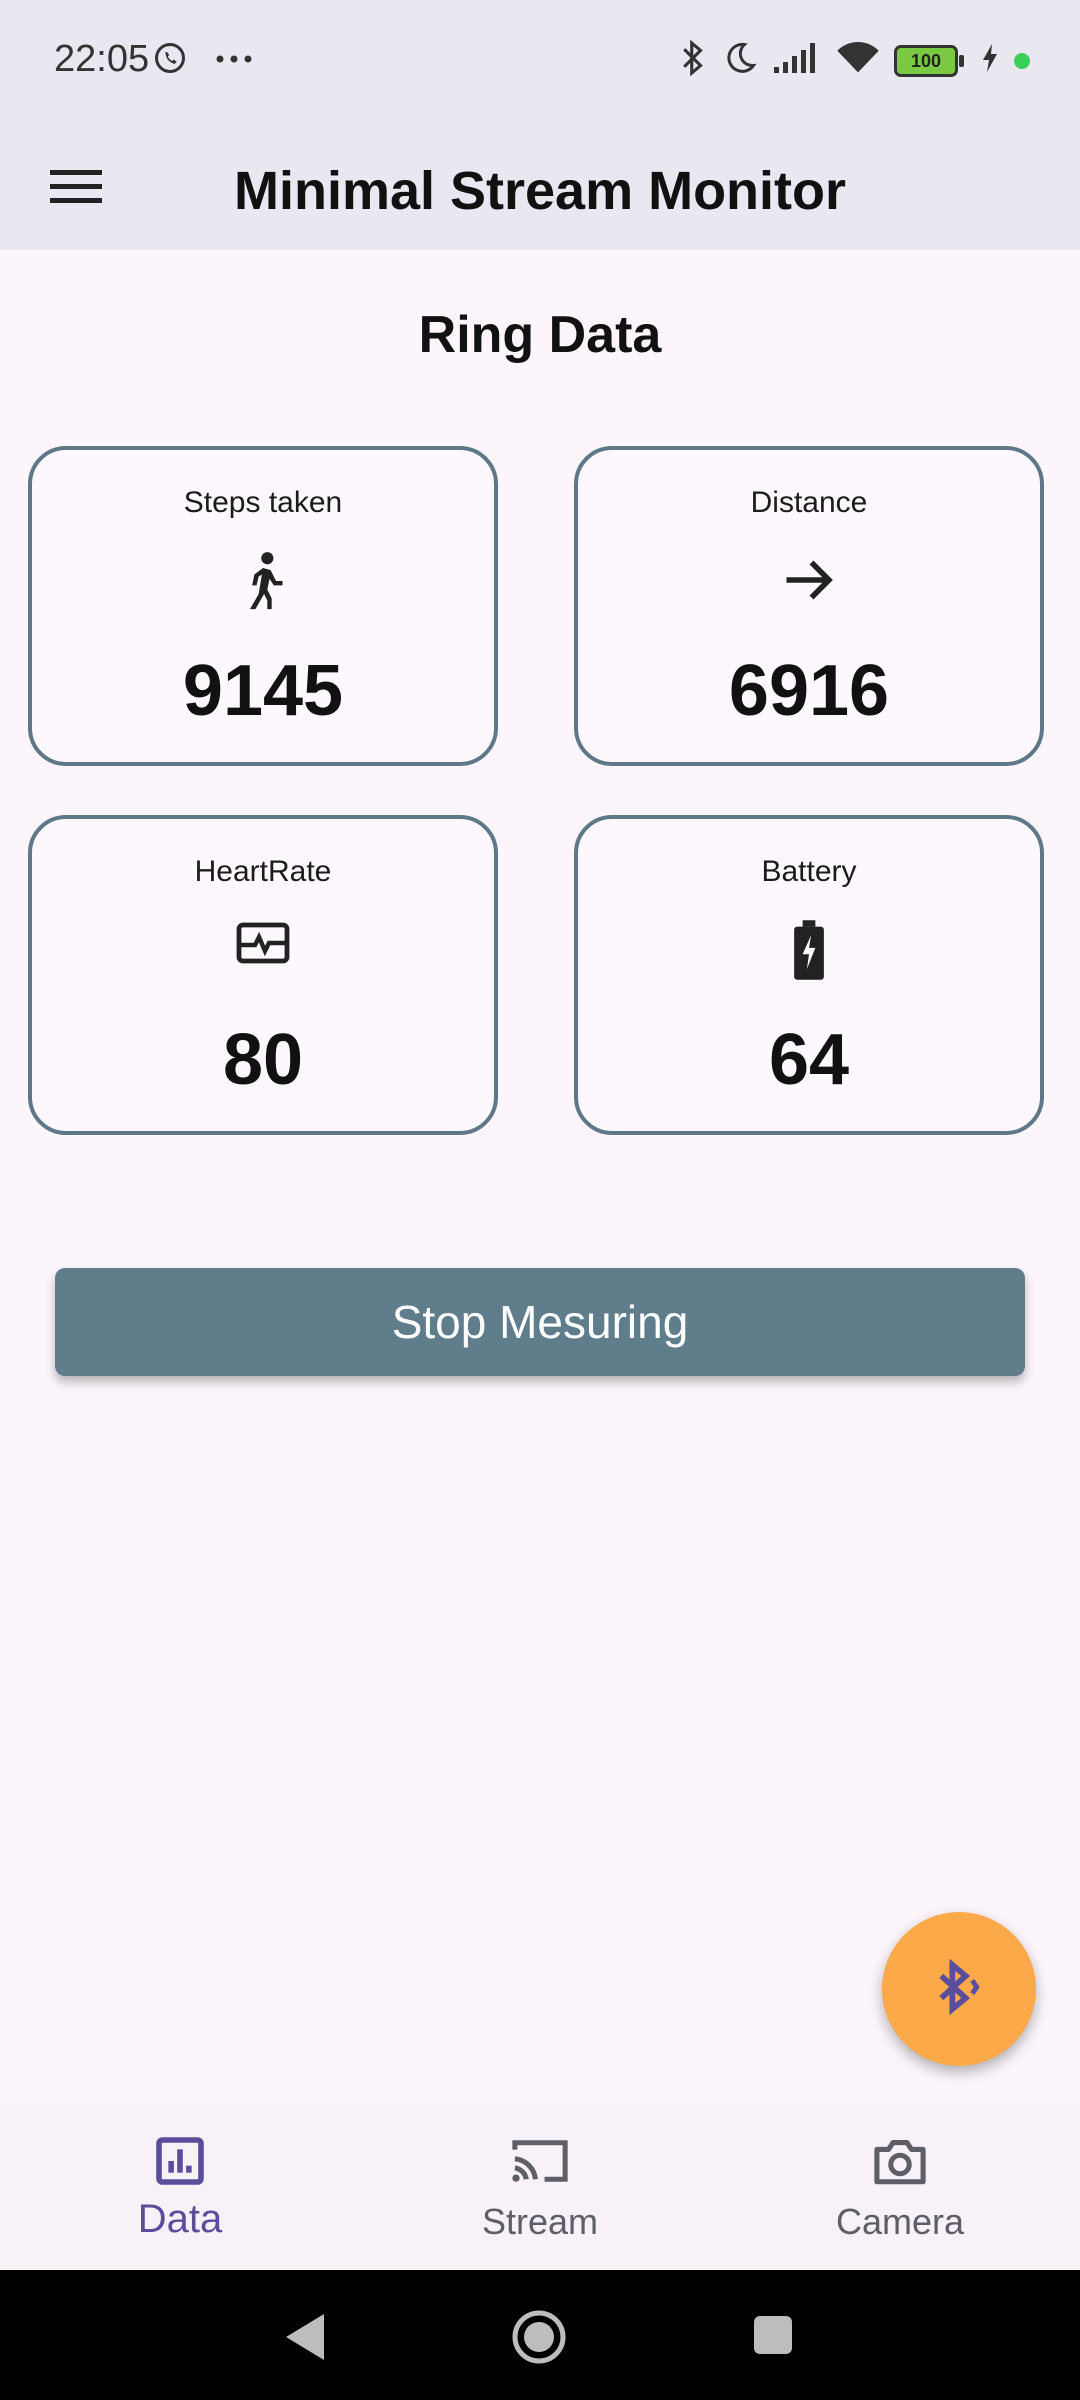 The height and width of the screenshot is (2400, 1080). I want to click on arrow-right-icon, so click(809, 582).